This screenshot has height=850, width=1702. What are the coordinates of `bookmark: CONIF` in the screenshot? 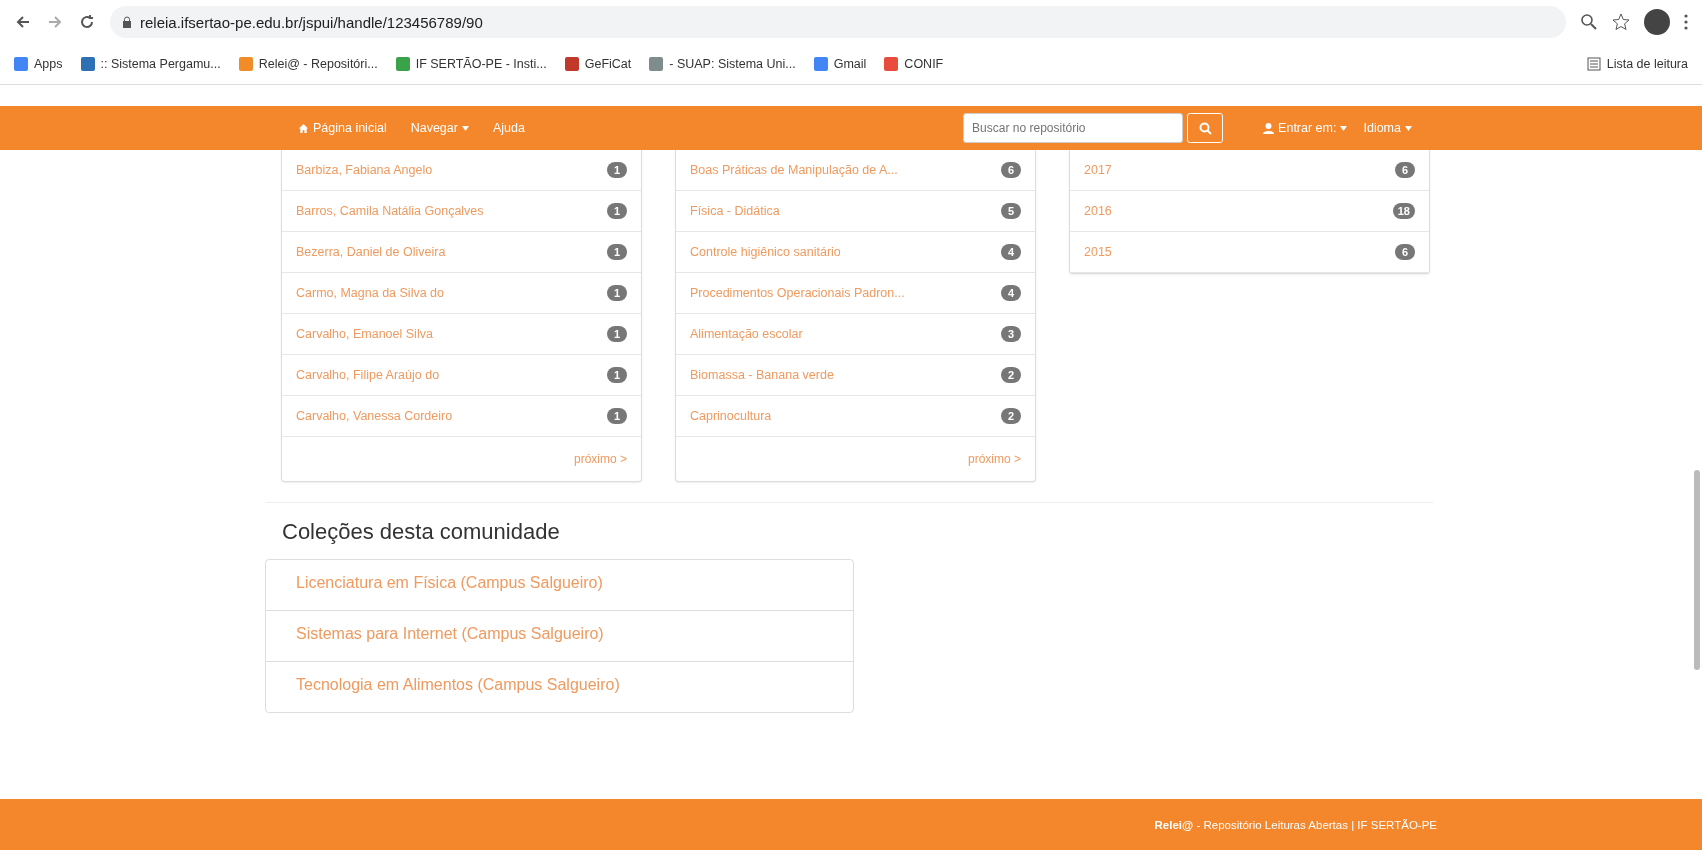 It's located at (914, 64).